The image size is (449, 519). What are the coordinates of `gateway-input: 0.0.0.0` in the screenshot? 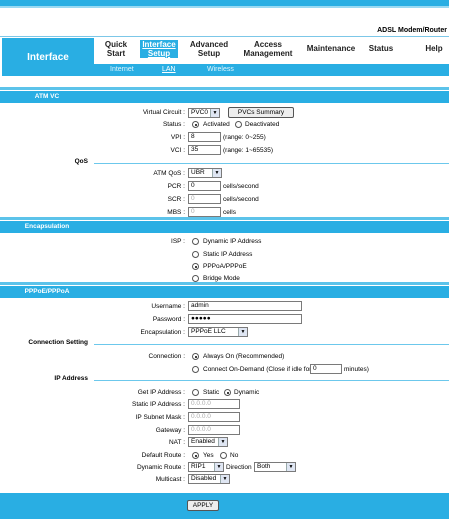 It's located at (214, 430).